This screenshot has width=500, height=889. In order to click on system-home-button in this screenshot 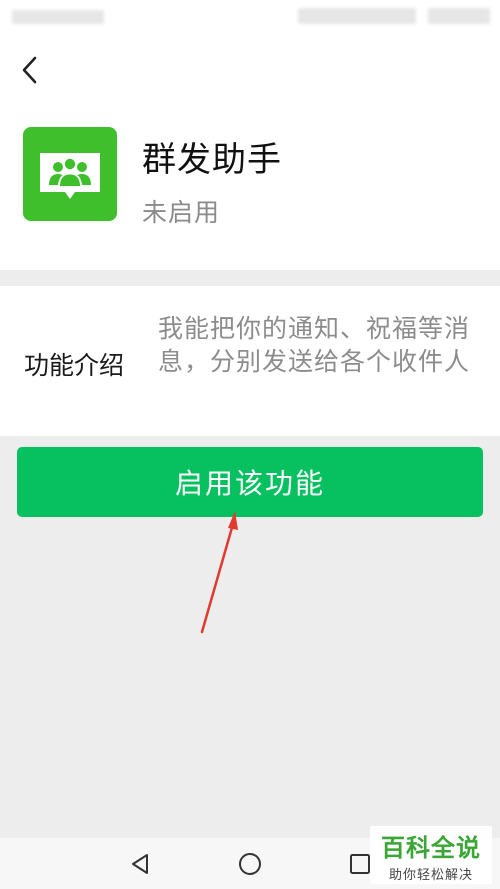, I will do `click(250, 863)`.